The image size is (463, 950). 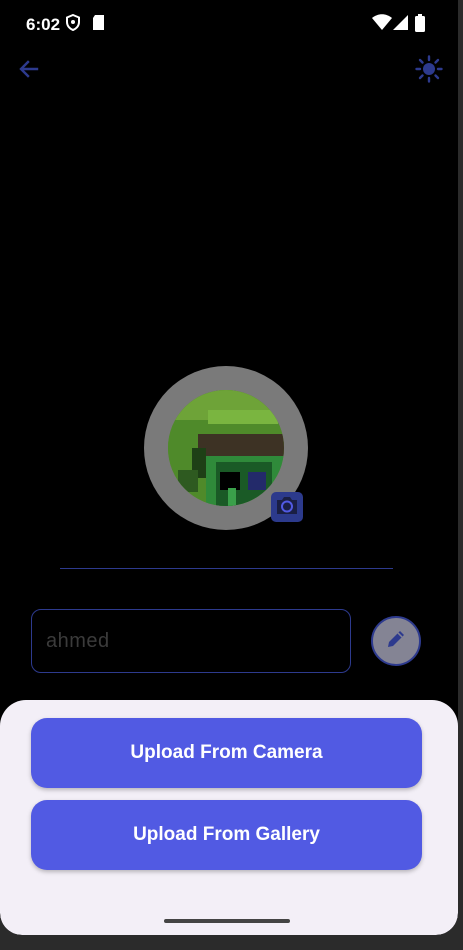 I want to click on battery-icon, so click(x=420, y=25).